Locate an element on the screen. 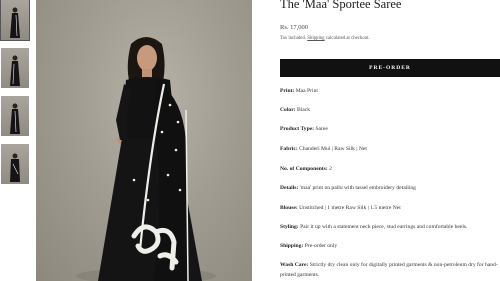  spec-value: Pre-order only is located at coordinates (321, 246).